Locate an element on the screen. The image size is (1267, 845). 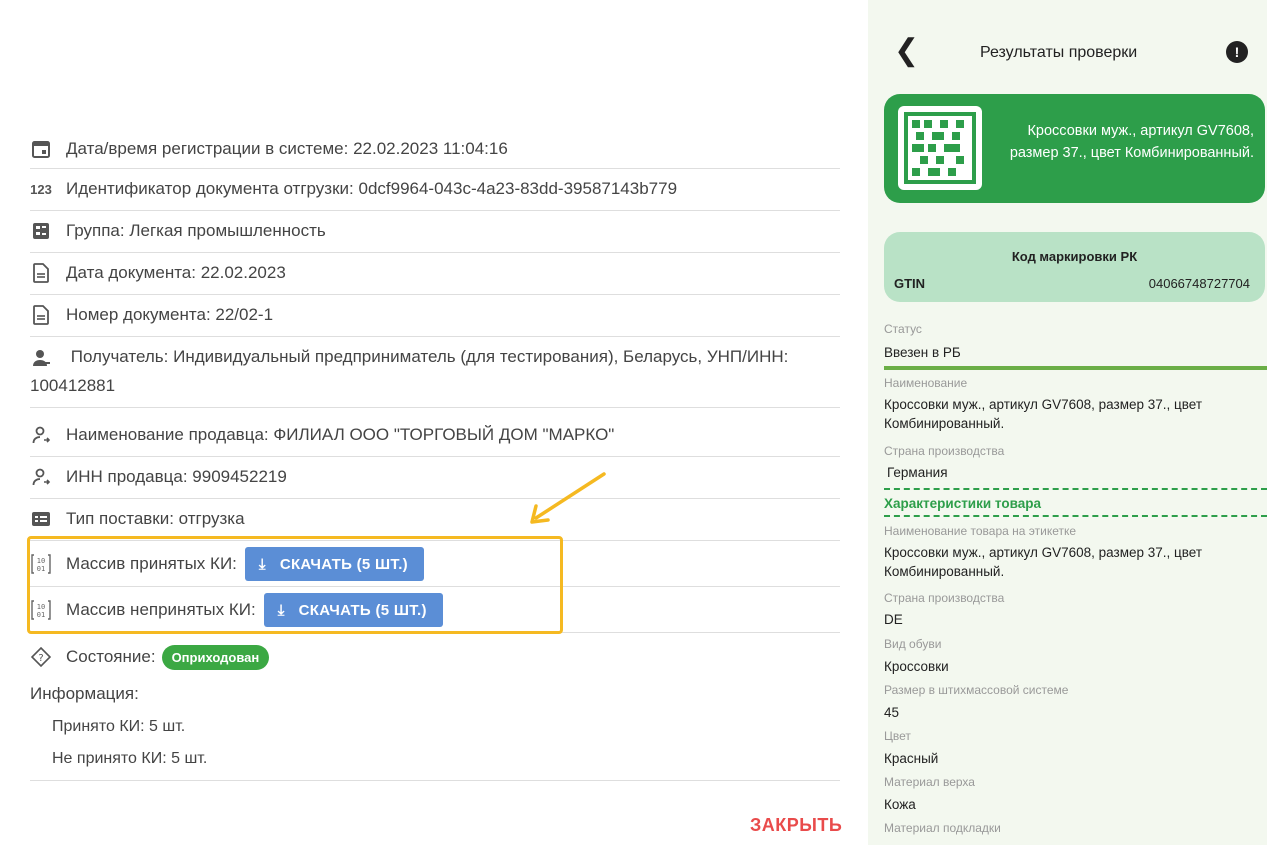
divider is located at coordinates (435, 780).